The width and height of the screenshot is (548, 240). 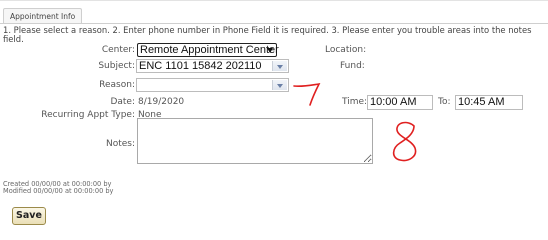 What do you see at coordinates (404, 141) in the screenshot?
I see `handwritten-eight-annotation` at bounding box center [404, 141].